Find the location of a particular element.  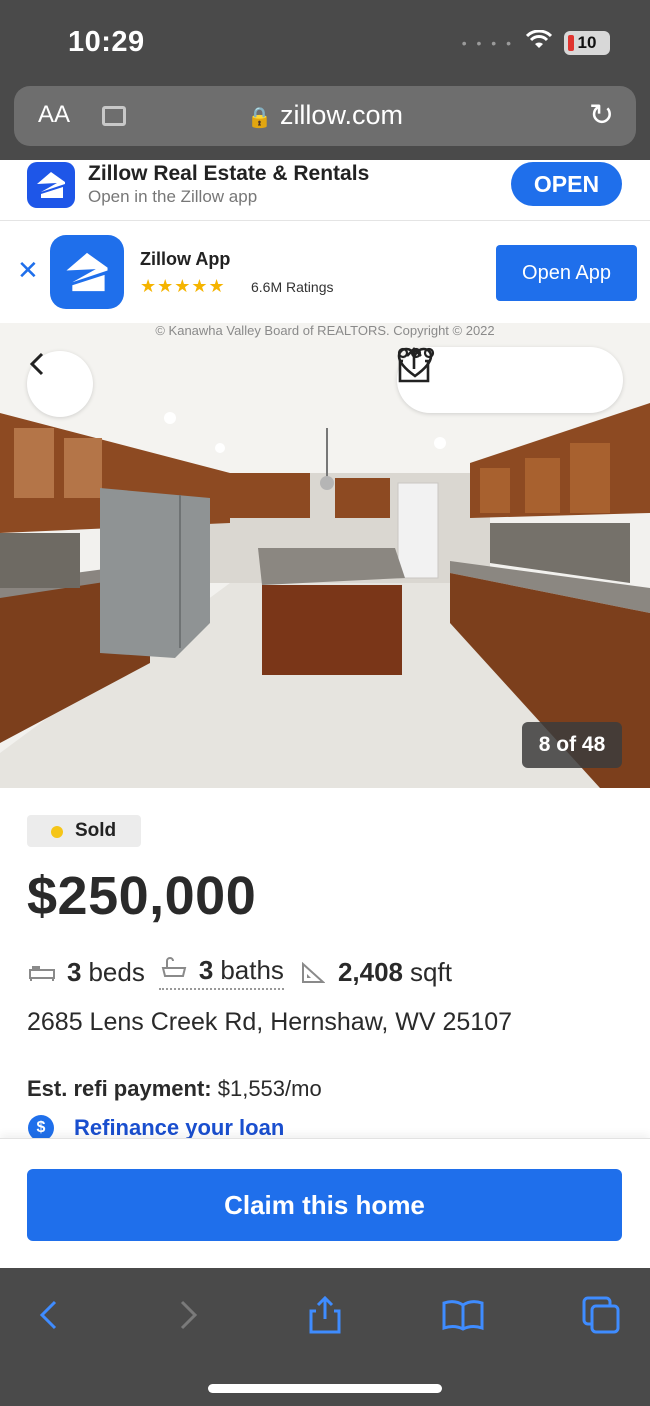

sticky-cta-bar: Claim this home is located at coordinates (325, 1203).